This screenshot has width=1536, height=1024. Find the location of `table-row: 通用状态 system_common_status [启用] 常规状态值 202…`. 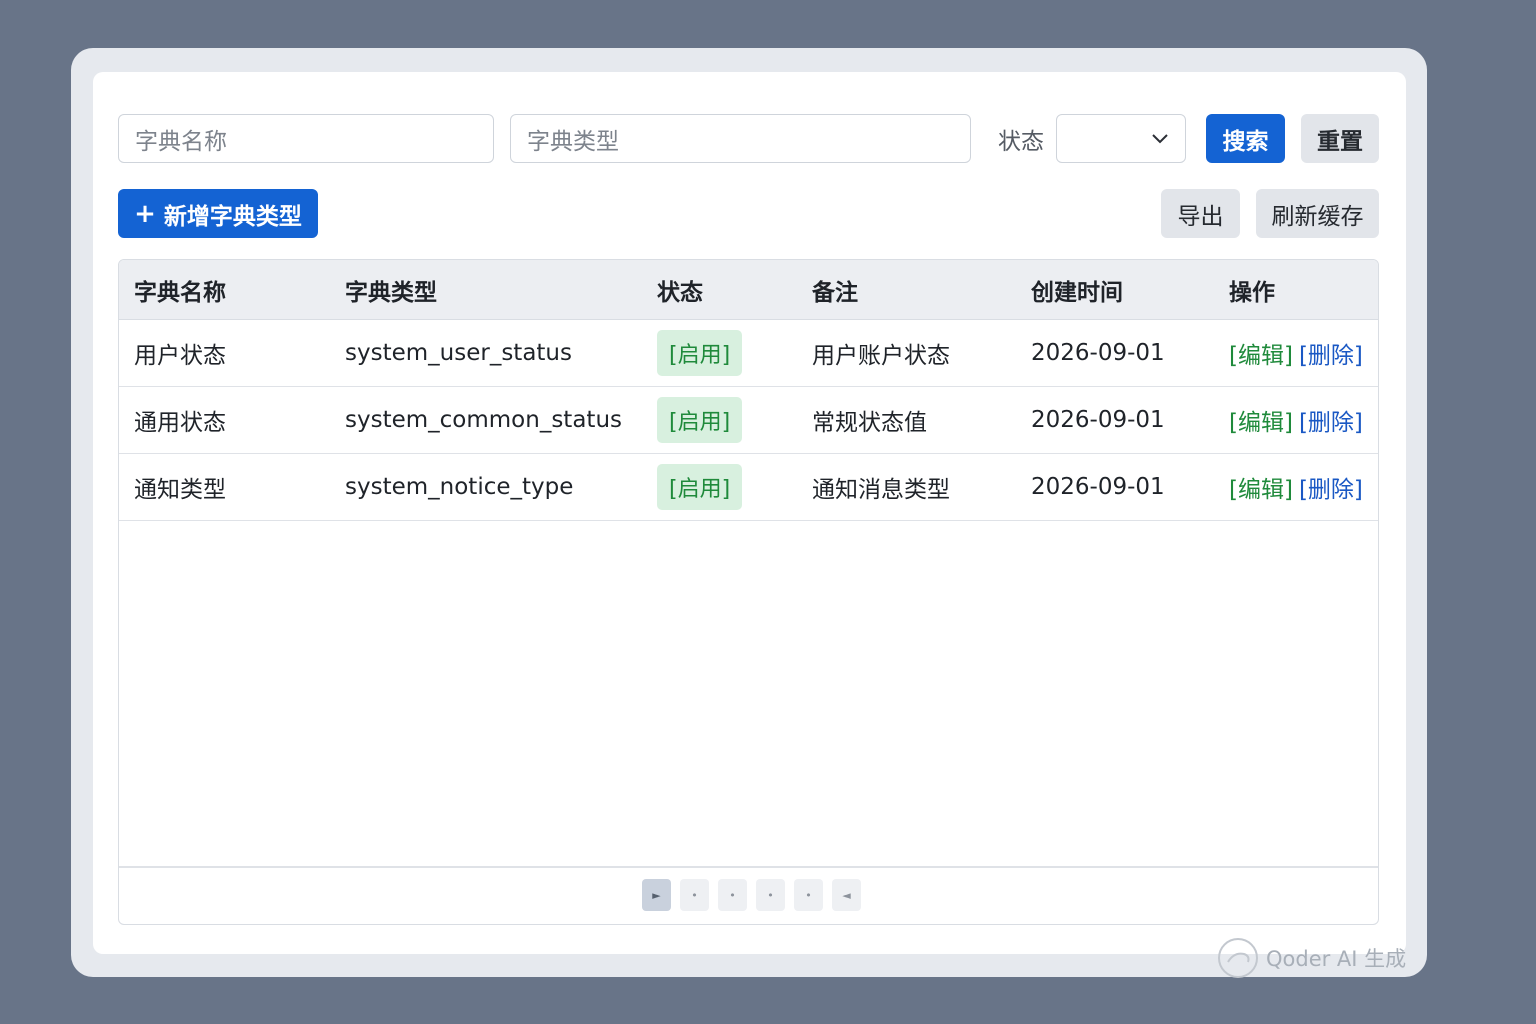

table-row: 通用状态 system_common_status [启用] 常规状态值 202… is located at coordinates (748, 420).